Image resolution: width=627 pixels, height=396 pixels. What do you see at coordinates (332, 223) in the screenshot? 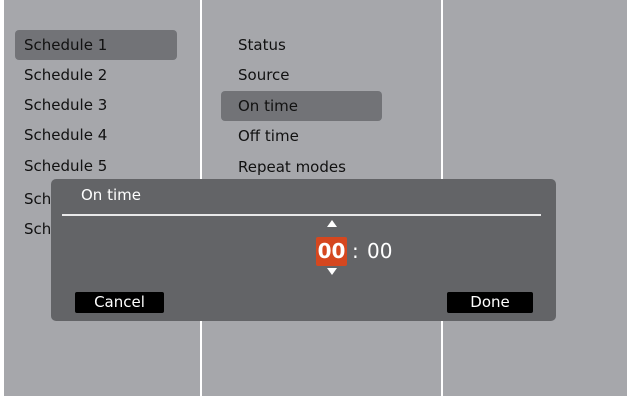
I see `arrow-up-icon` at bounding box center [332, 223].